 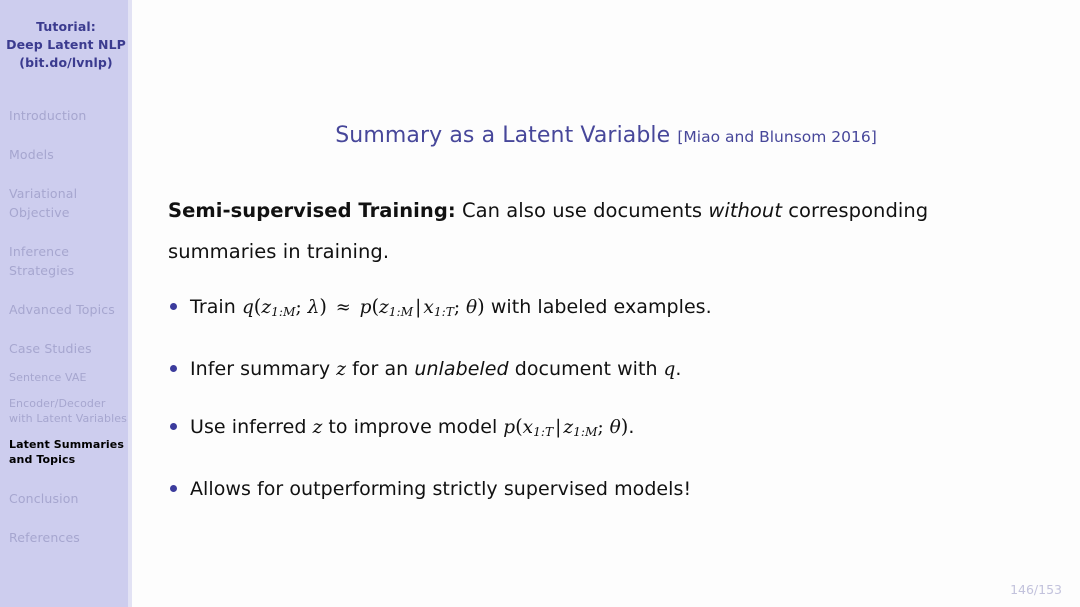 I want to click on math-expression-train: q(z1:M; λ), so click(x=284, y=306).